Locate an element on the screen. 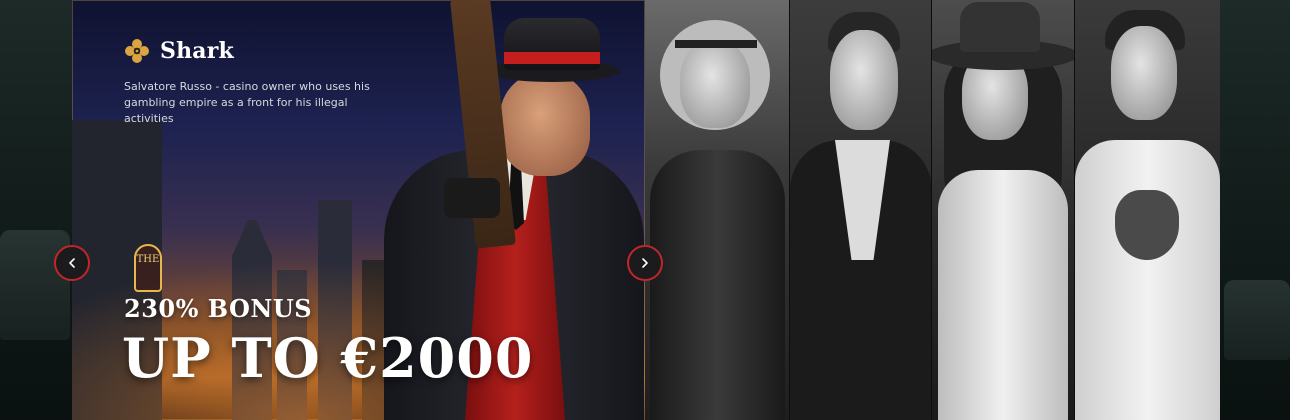  carousel-prev-button is located at coordinates (72, 263).